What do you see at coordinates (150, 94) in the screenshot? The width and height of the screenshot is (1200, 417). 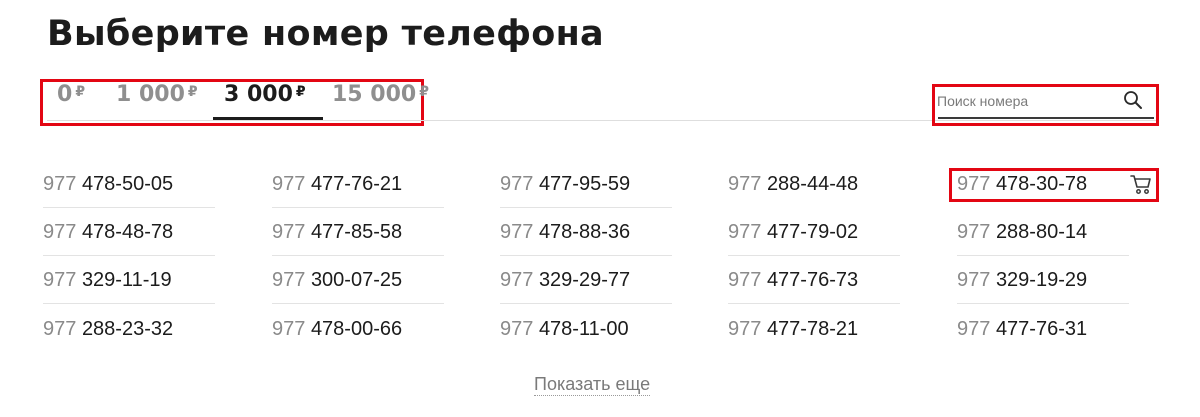 I see `tab-price-1000-amount: 1 000` at bounding box center [150, 94].